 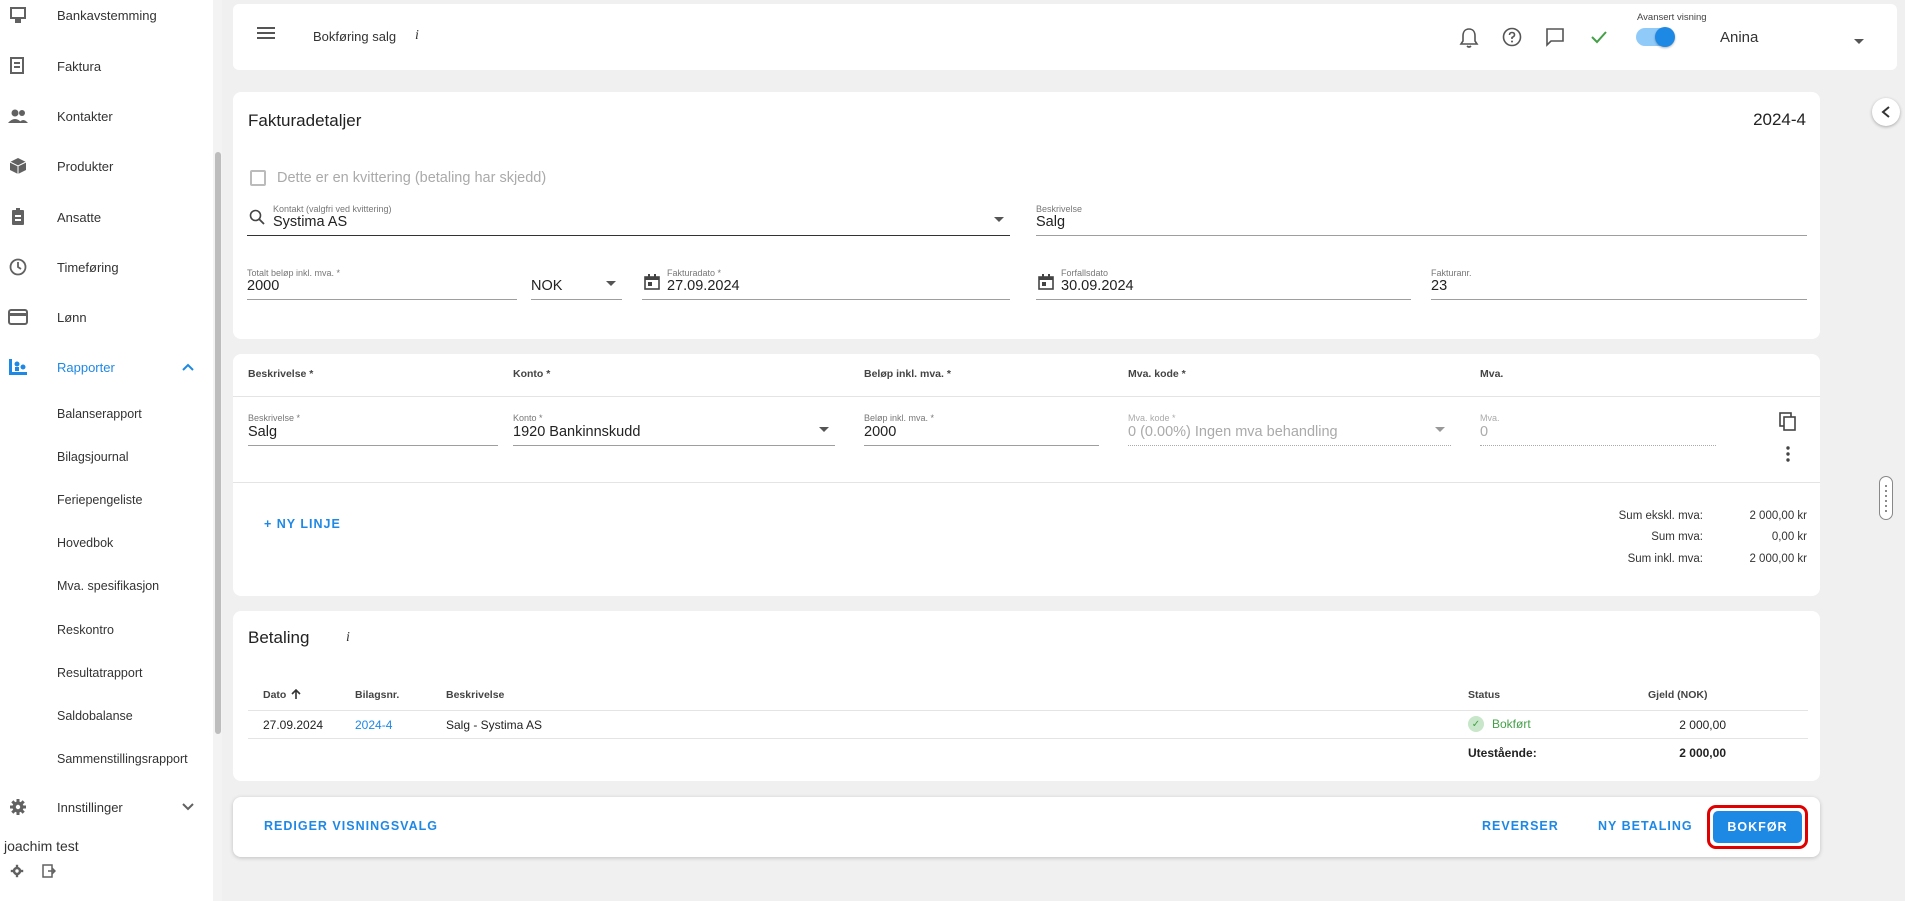 What do you see at coordinates (475, 695) in the screenshot?
I see `column-header-payment-description: Beskrivelse` at bounding box center [475, 695].